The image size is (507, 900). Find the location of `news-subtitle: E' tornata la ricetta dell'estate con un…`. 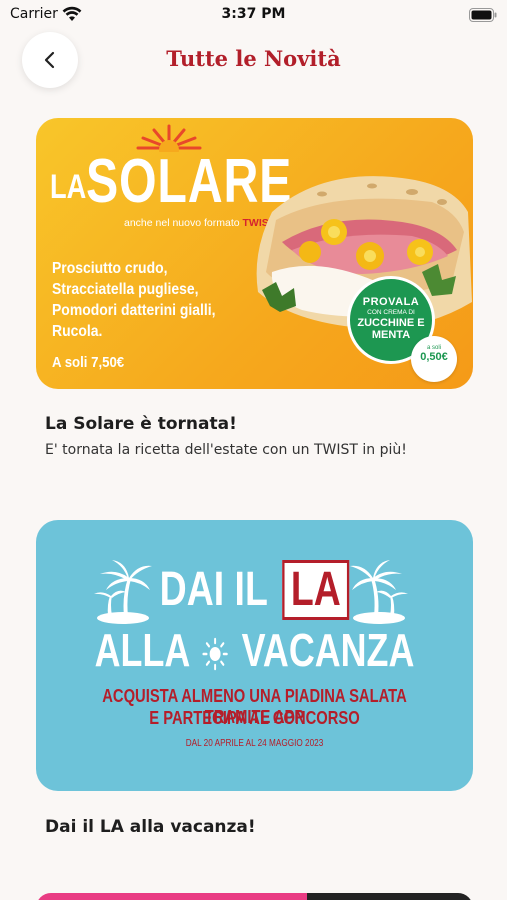

news-subtitle: E' tornata la ricetta dell'estate con un… is located at coordinates (226, 450).